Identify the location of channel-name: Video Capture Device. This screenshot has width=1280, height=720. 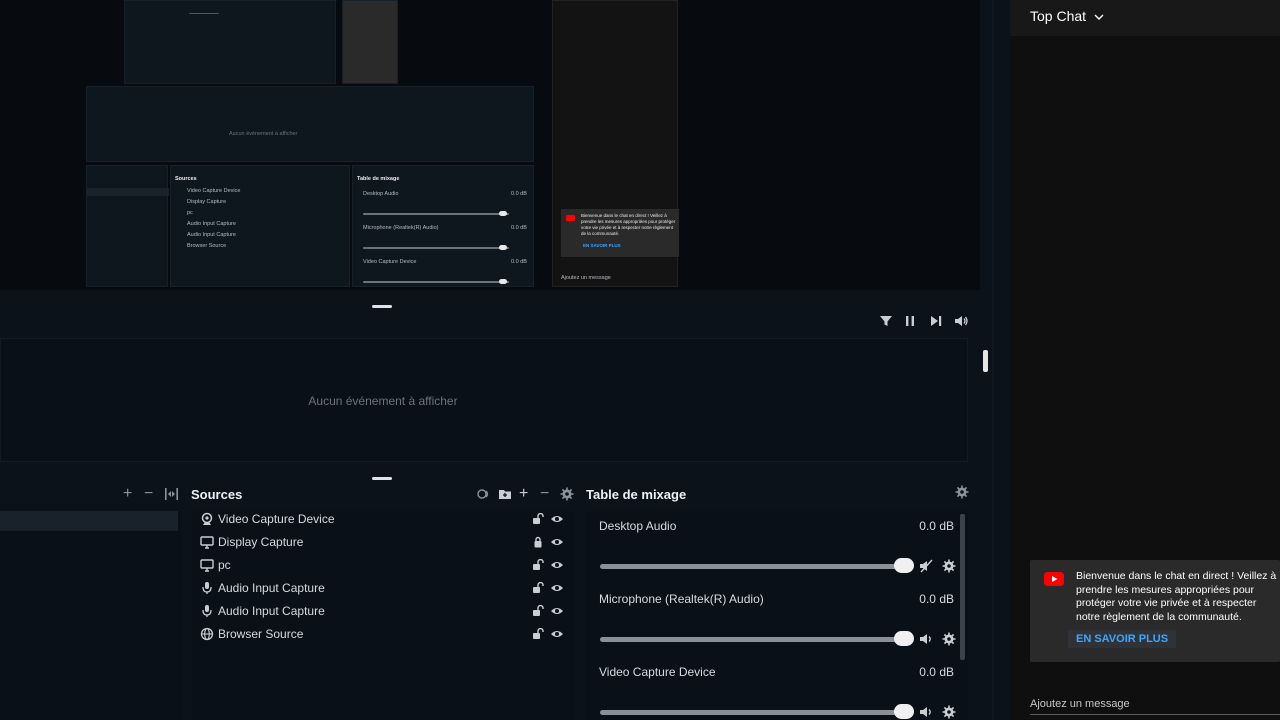
(657, 672).